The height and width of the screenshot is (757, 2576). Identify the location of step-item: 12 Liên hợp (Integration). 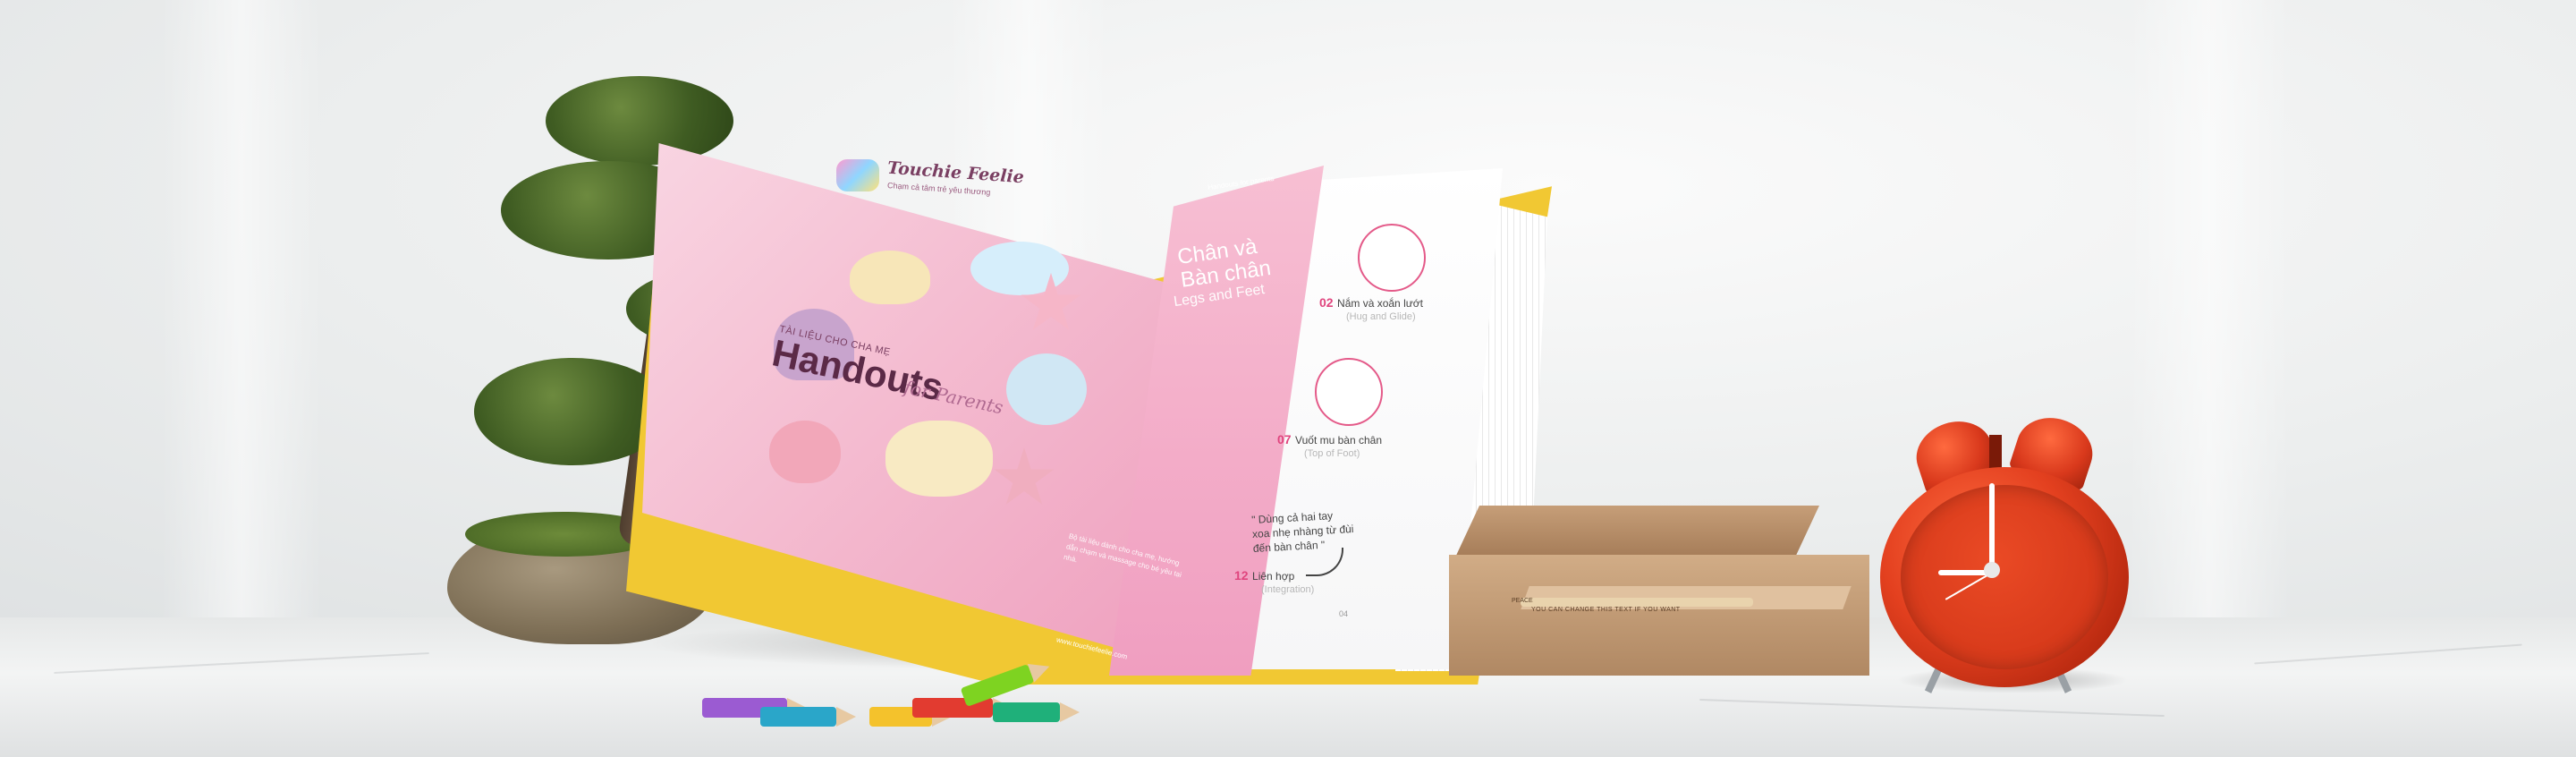
(1274, 581).